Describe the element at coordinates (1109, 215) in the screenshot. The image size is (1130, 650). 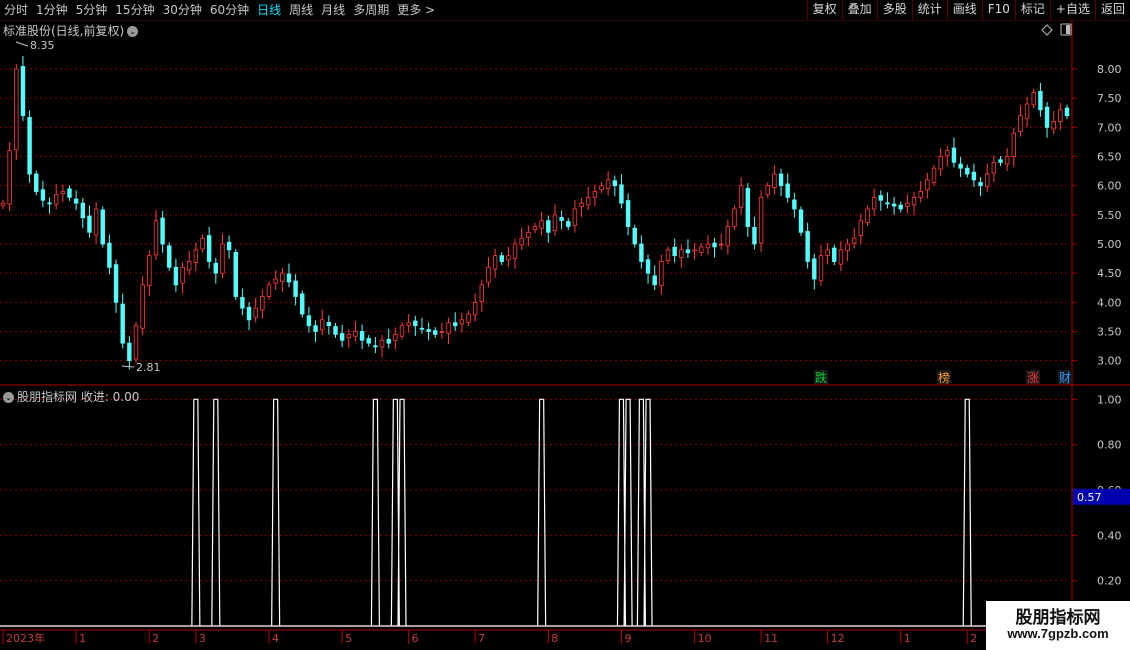
I see `main-y-tick-label: 5.50` at that location.